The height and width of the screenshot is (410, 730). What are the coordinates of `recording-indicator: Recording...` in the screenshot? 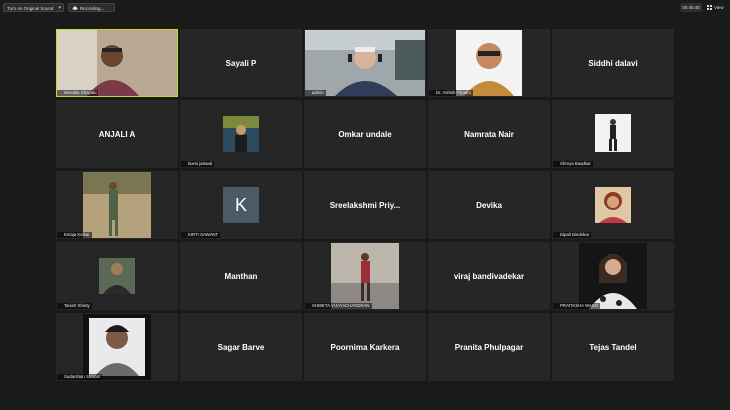 It's located at (91, 7).